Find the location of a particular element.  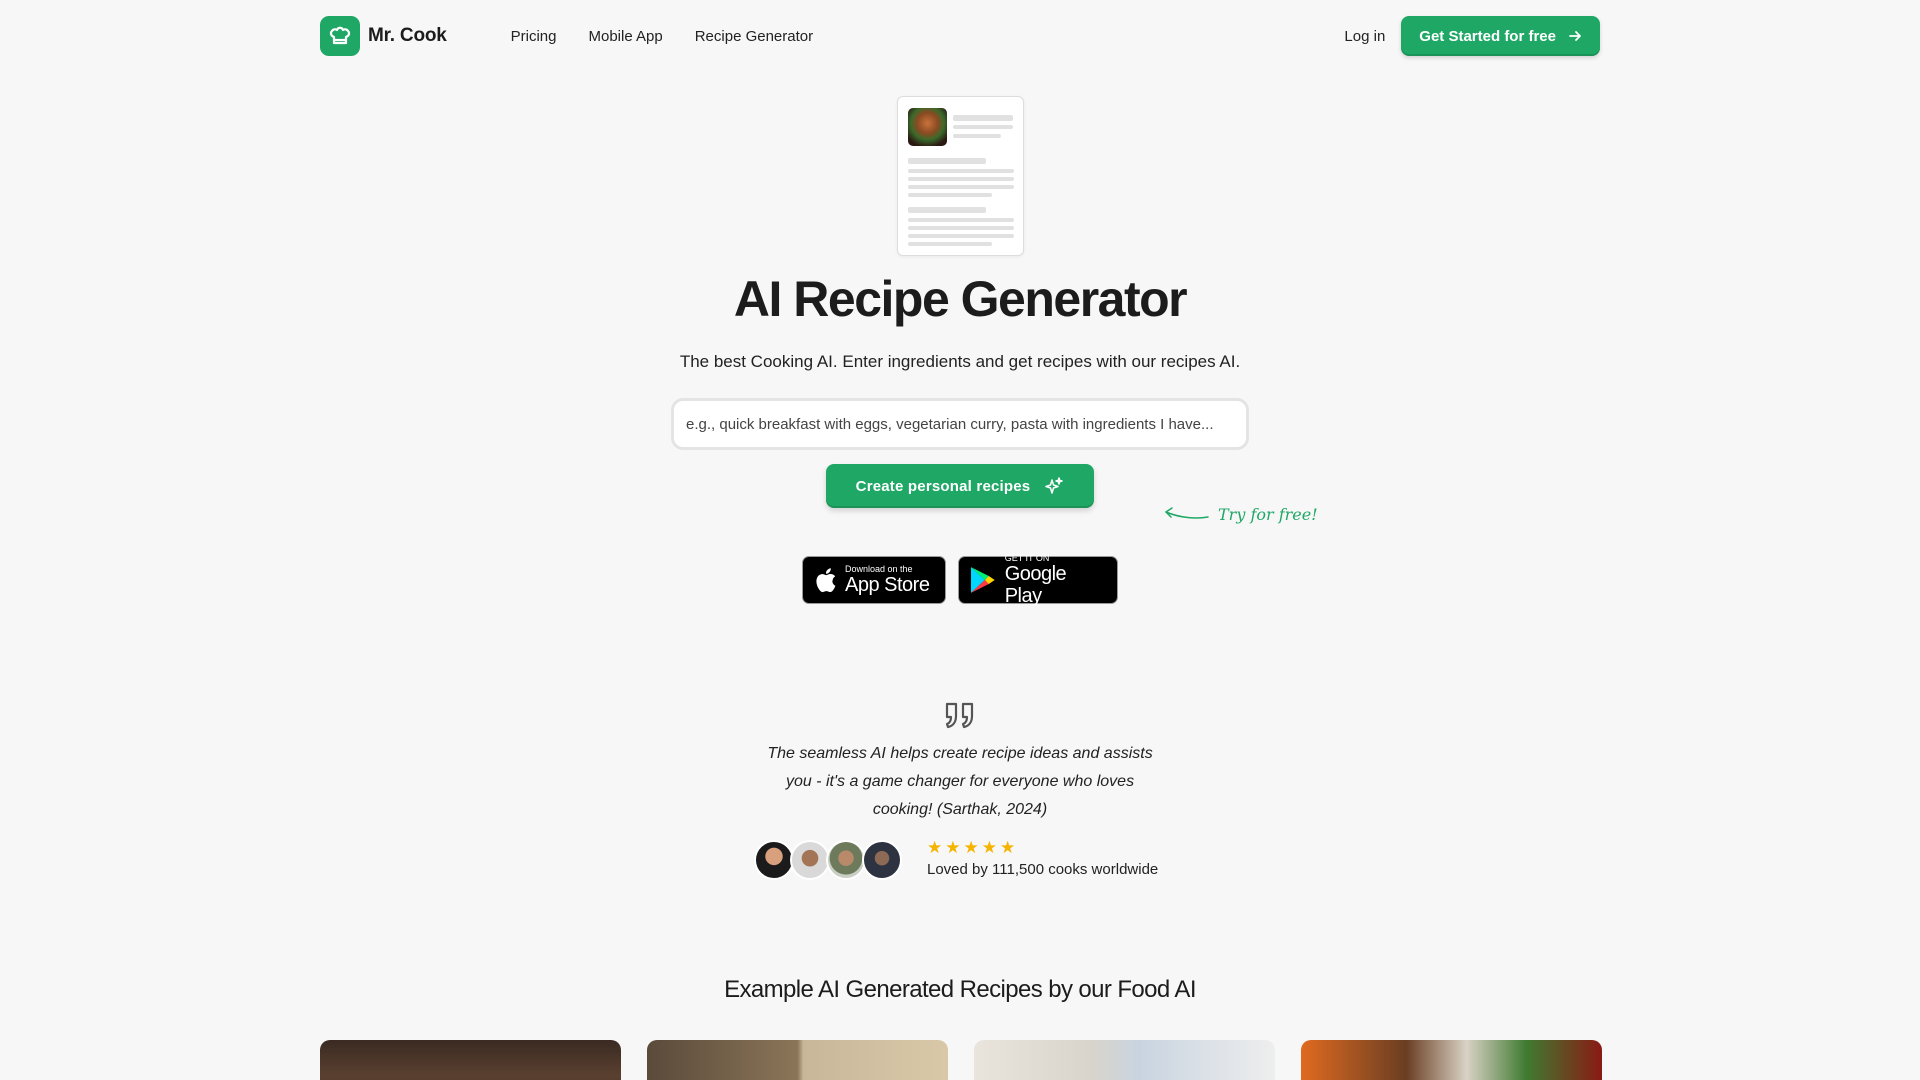

nav-link-pricing: Pricing is located at coordinates (534, 36).